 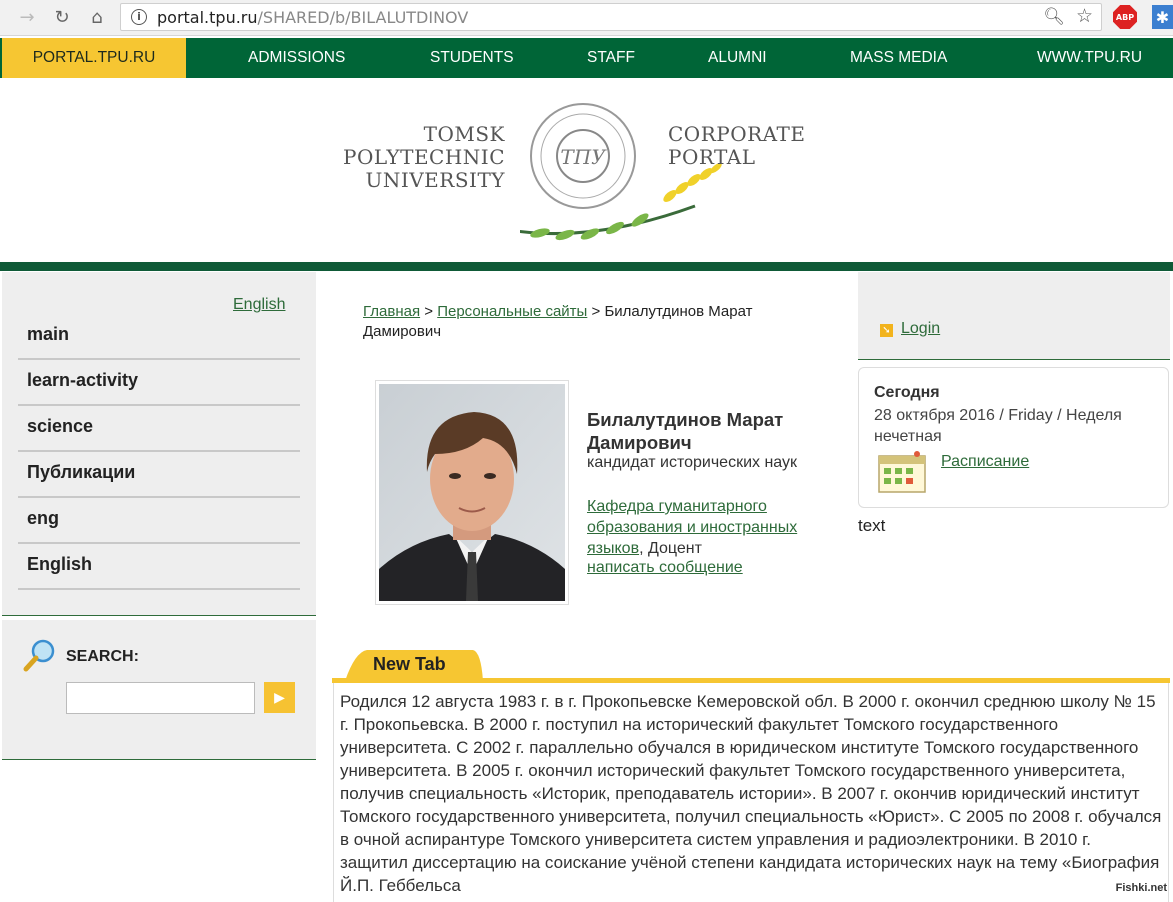 What do you see at coordinates (207, 17) in the screenshot?
I see `url-host: portal.tpu.ru` at bounding box center [207, 17].